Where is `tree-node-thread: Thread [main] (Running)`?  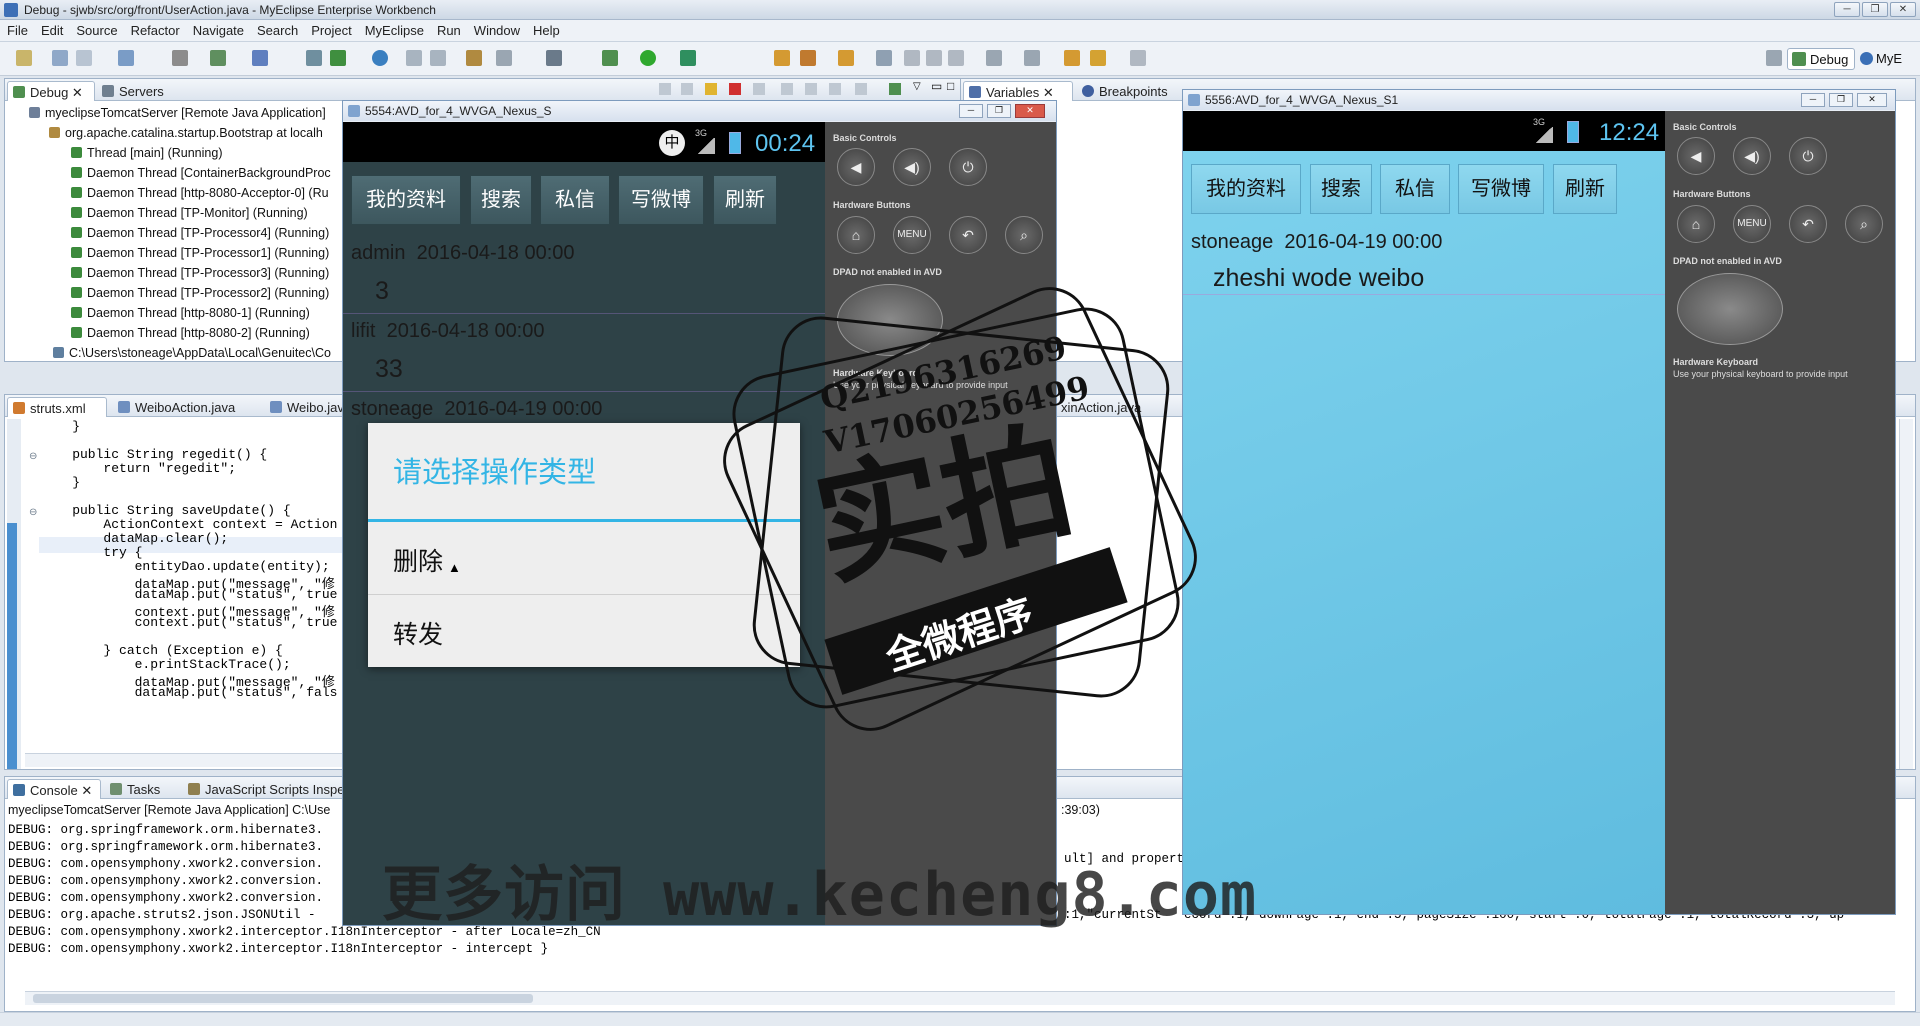
tree-node-thread: Thread [main] (Running) is located at coordinates (146, 153).